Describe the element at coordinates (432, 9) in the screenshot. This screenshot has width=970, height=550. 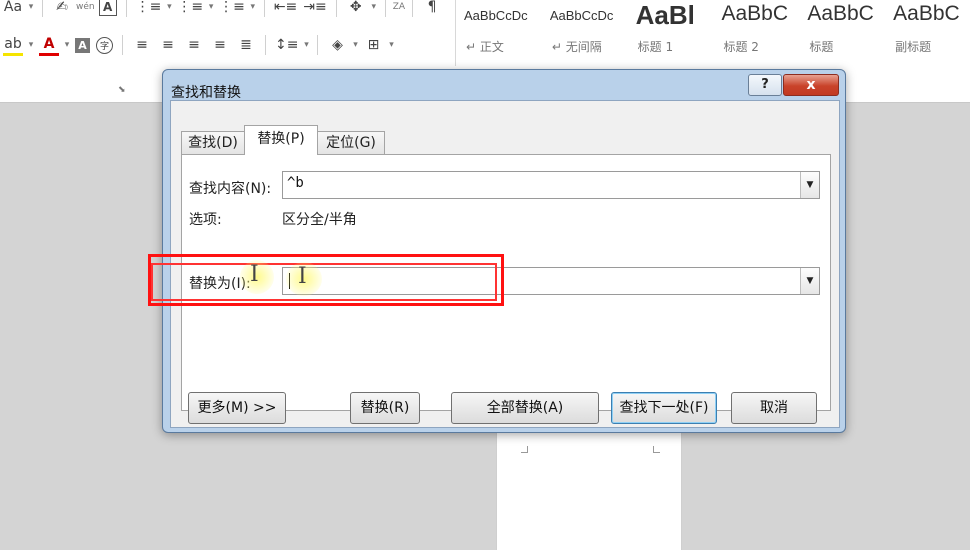
I see `show-marks-icon: ¶` at that location.